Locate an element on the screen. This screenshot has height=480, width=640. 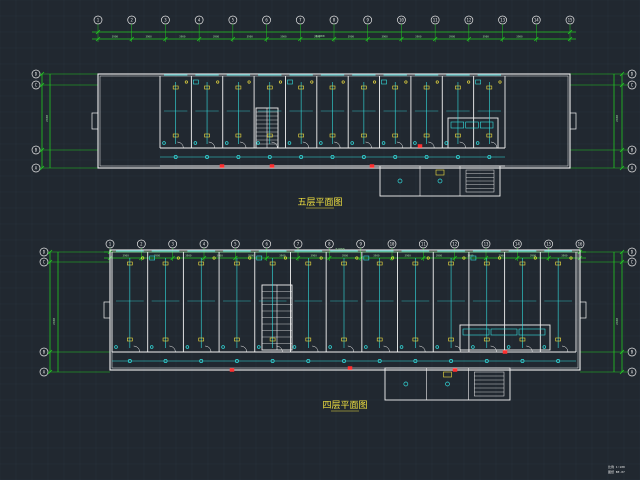
axis-label: 14 is located at coordinates (517, 244).